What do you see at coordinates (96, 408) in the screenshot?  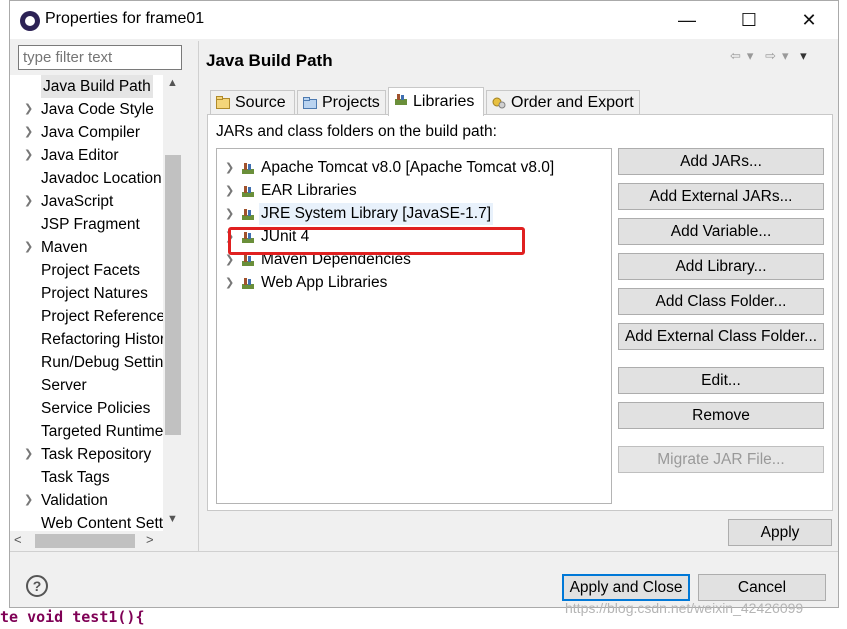 I see `tree-item-label: Service Policies` at bounding box center [96, 408].